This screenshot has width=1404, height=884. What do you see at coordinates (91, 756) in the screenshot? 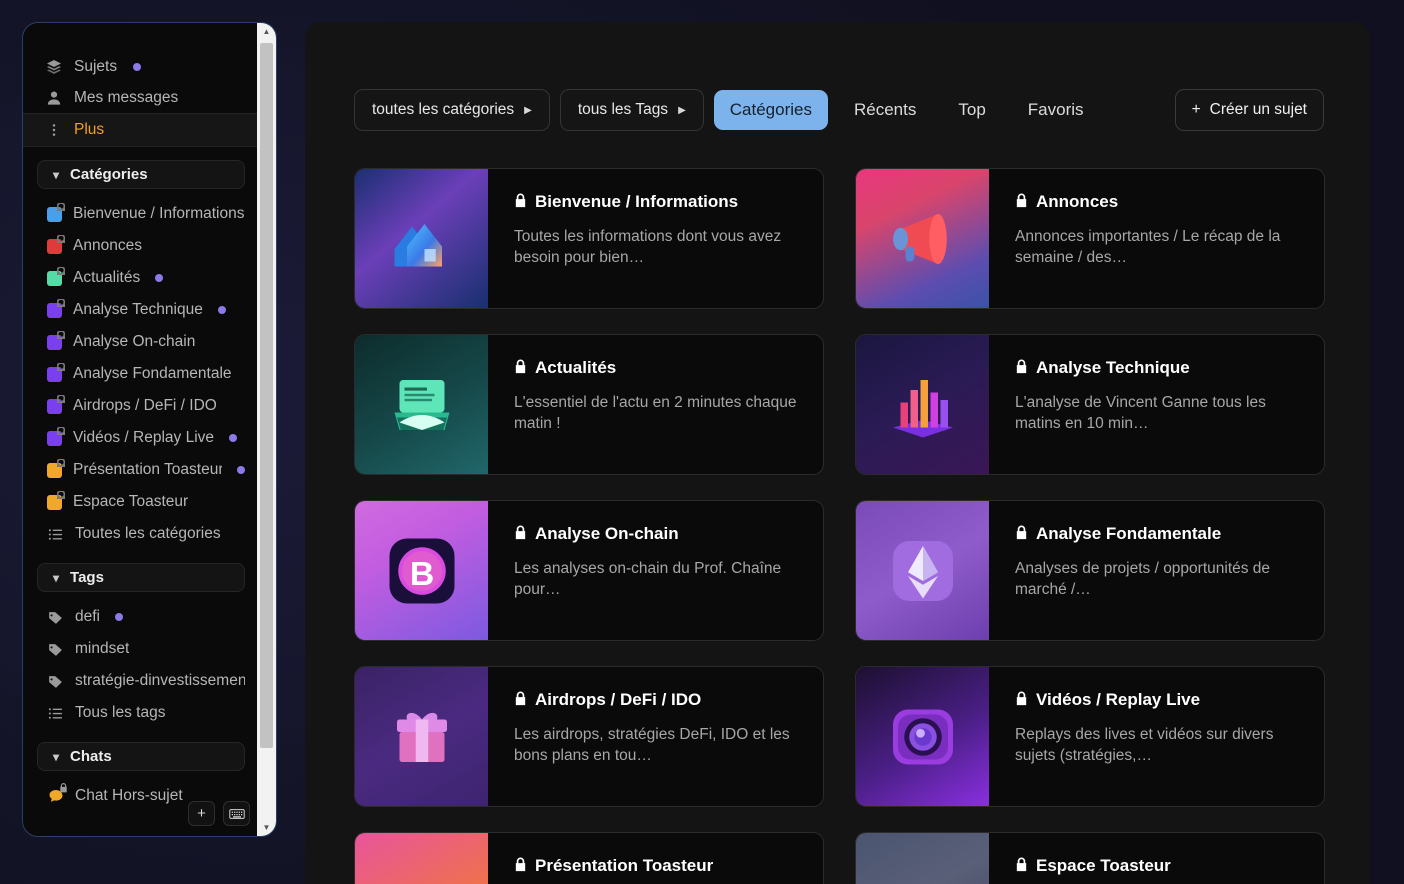
I see `sidebar-section-label: Chats` at bounding box center [91, 756].